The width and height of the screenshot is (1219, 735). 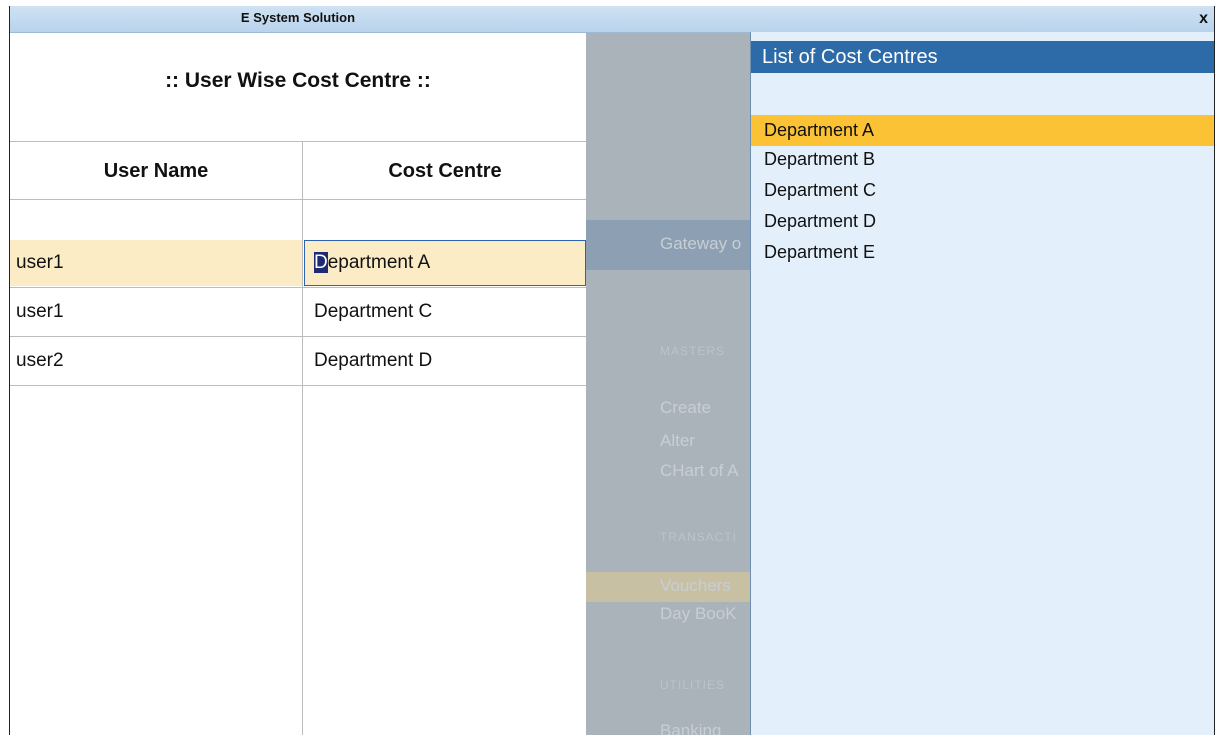 I want to click on transactions-heading: TRANSACTI, so click(x=699, y=537).